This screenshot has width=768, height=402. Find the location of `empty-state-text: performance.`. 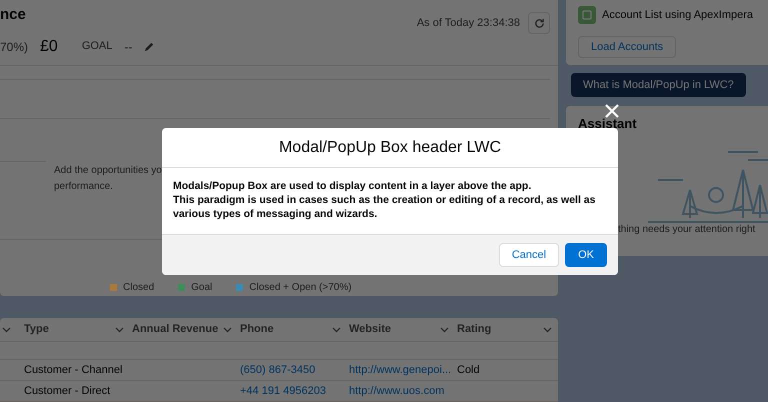

empty-state-text: performance. is located at coordinates (84, 187).